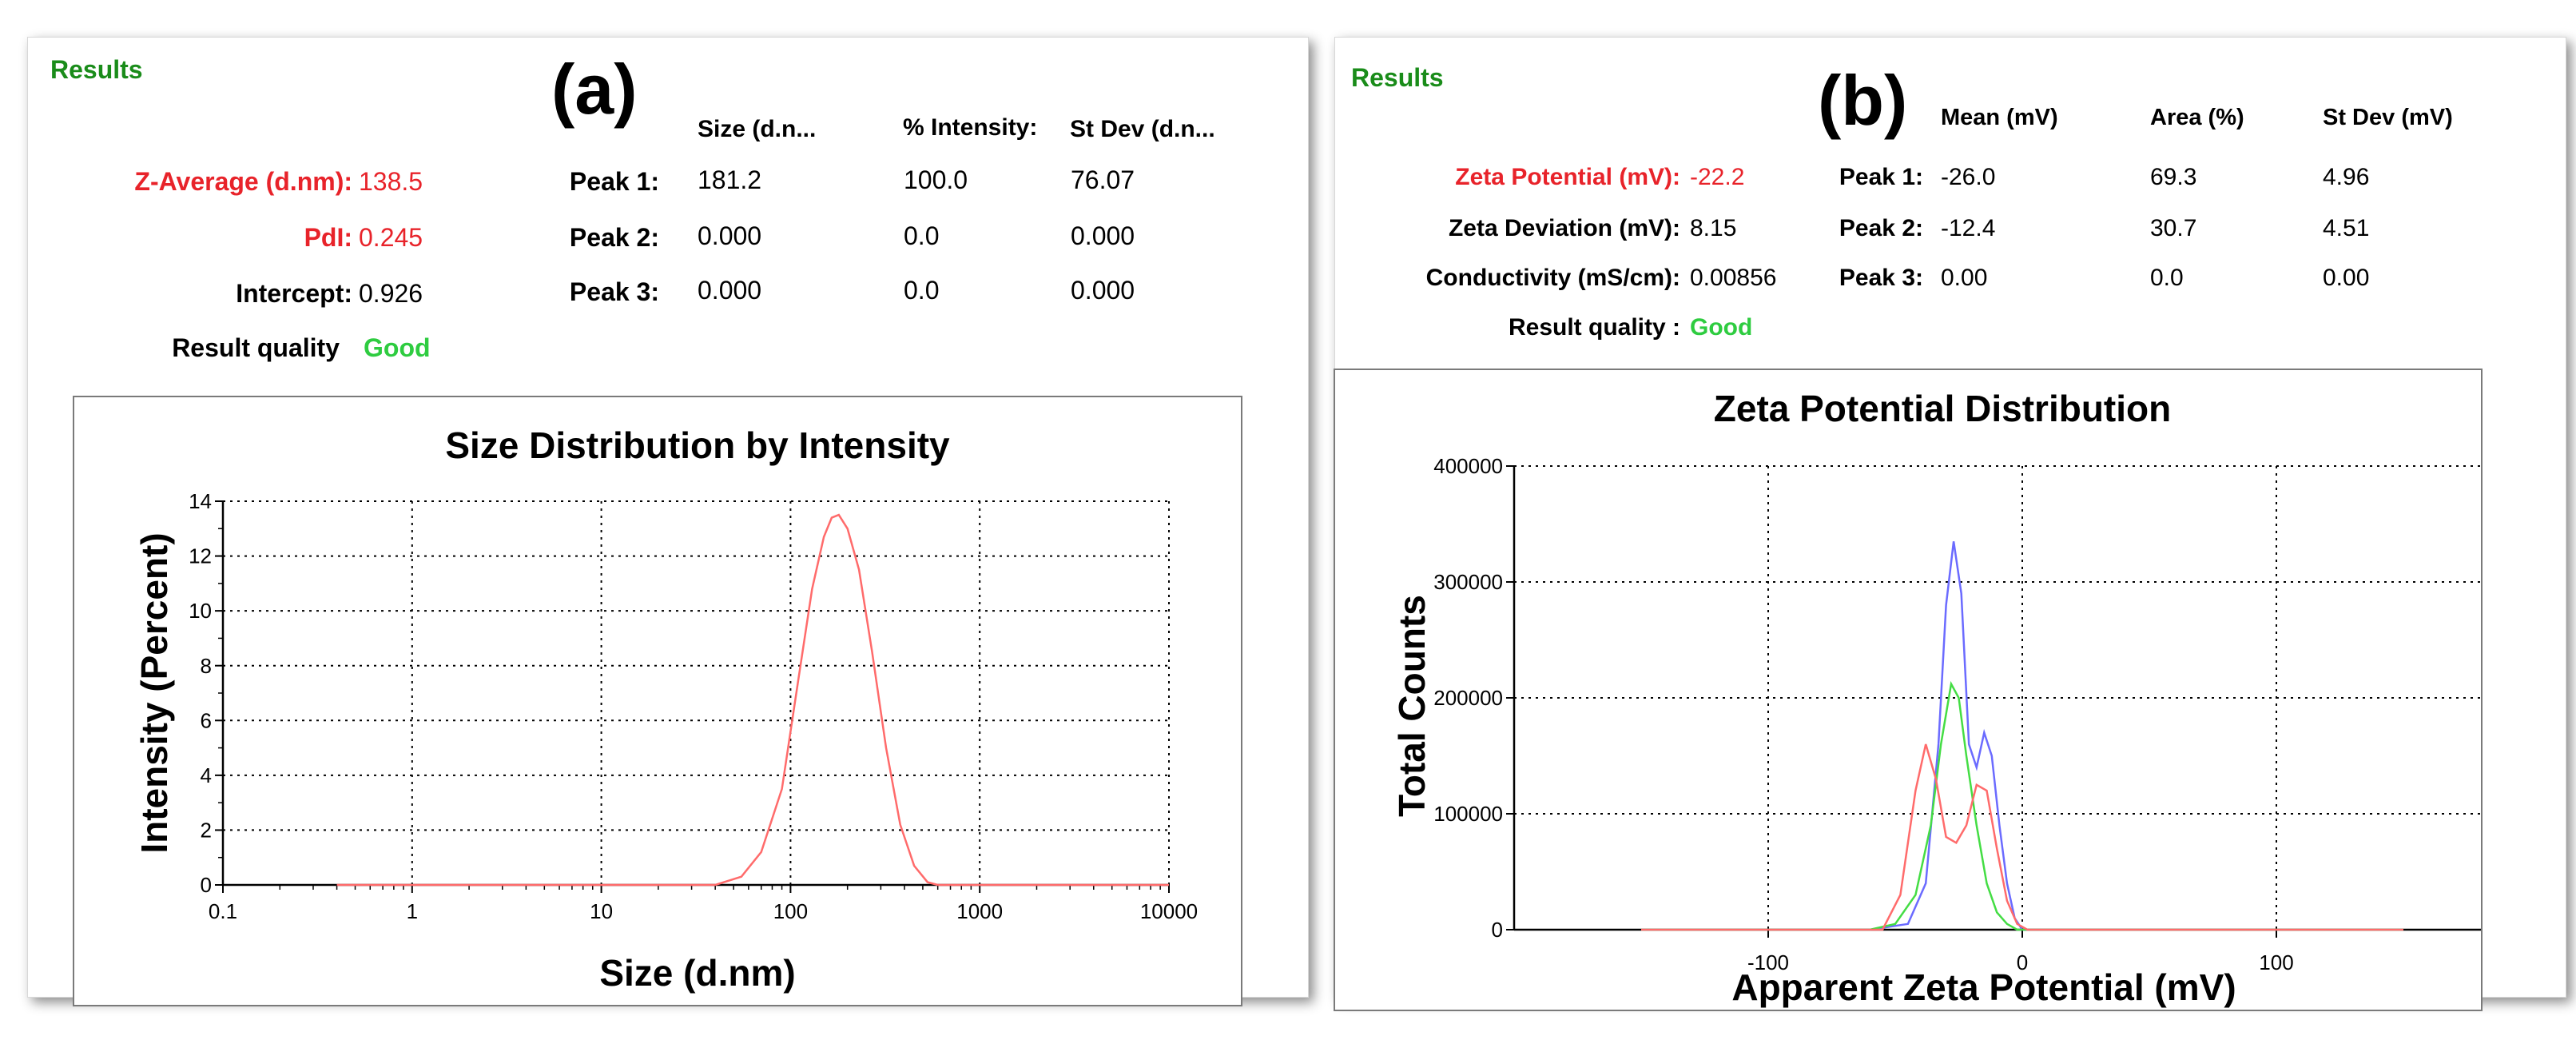  Describe the element at coordinates (601, 911) in the screenshot. I see `x-tick-label: 10` at that location.